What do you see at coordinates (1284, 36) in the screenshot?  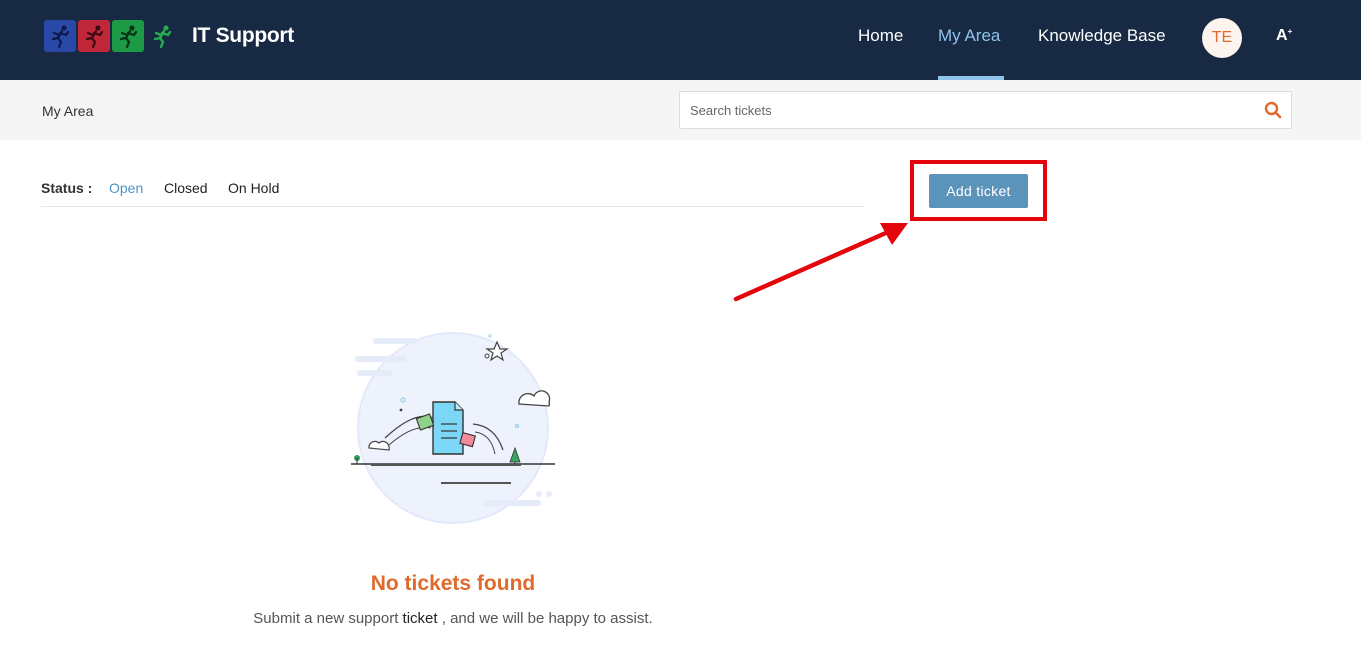 I see `font-size-toggle: A+` at bounding box center [1284, 36].